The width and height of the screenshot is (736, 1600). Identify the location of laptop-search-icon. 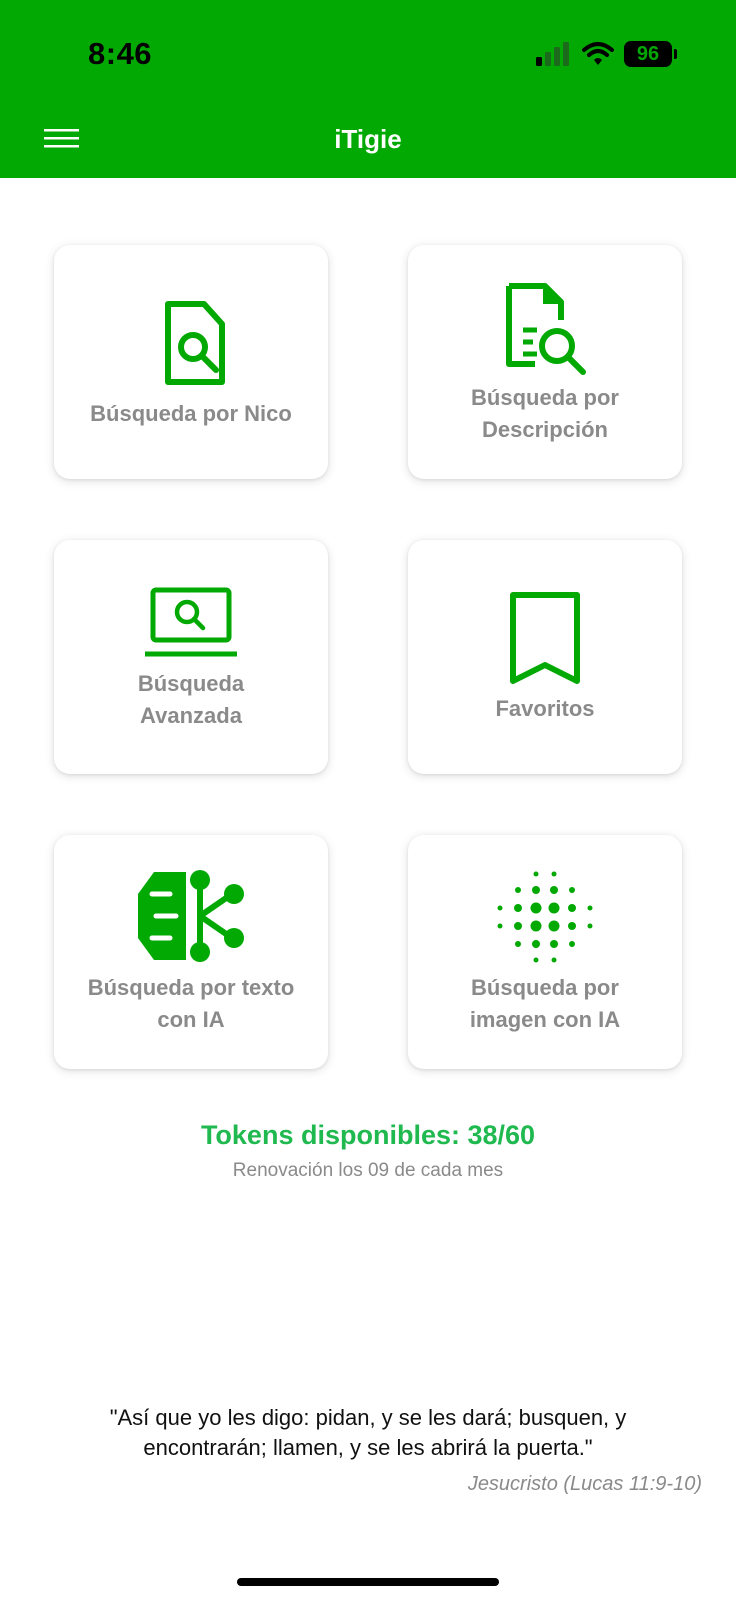
(191, 622).